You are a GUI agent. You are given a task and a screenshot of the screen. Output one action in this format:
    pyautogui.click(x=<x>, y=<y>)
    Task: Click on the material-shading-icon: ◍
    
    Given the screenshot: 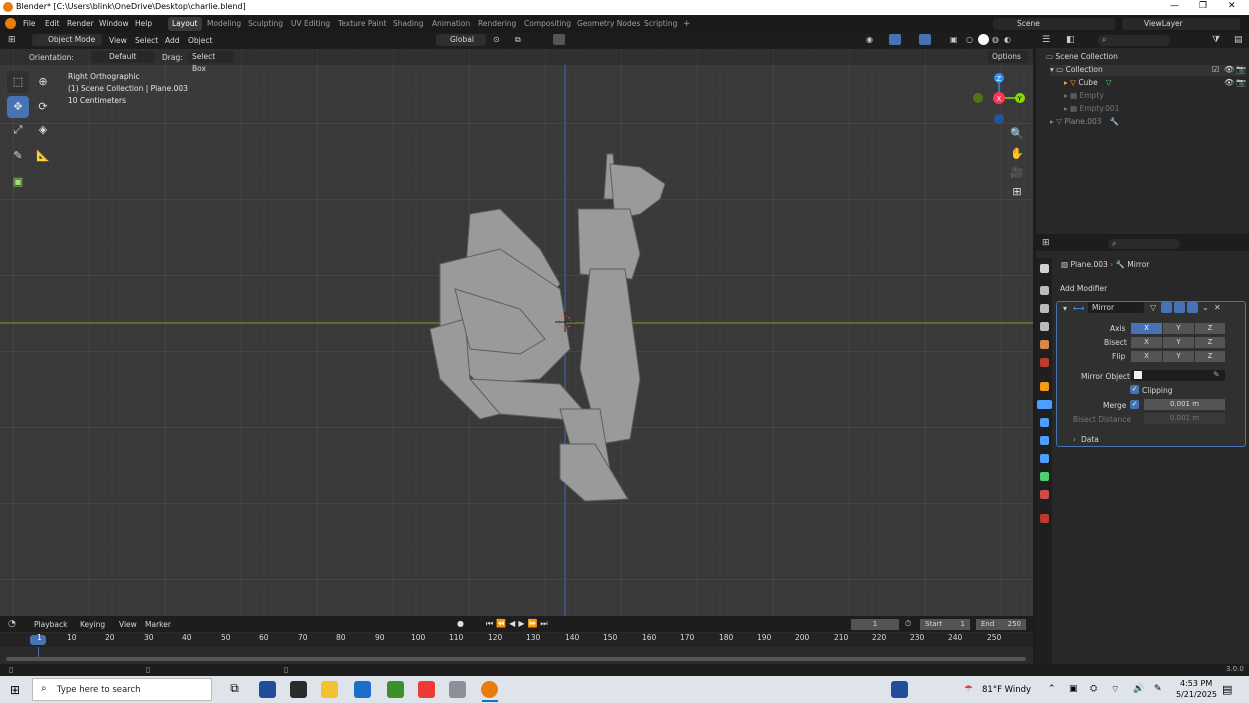 What is the action you would take?
    pyautogui.click(x=995, y=39)
    